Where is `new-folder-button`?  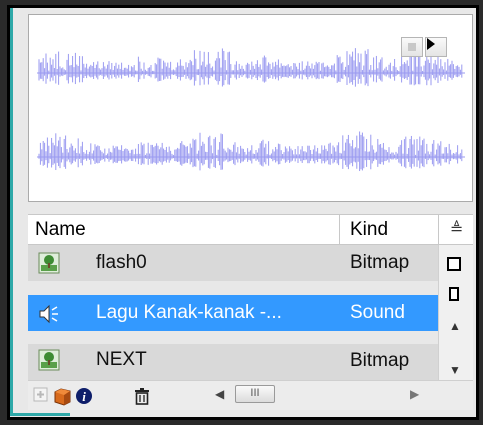 new-folder-button is located at coordinates (63, 396).